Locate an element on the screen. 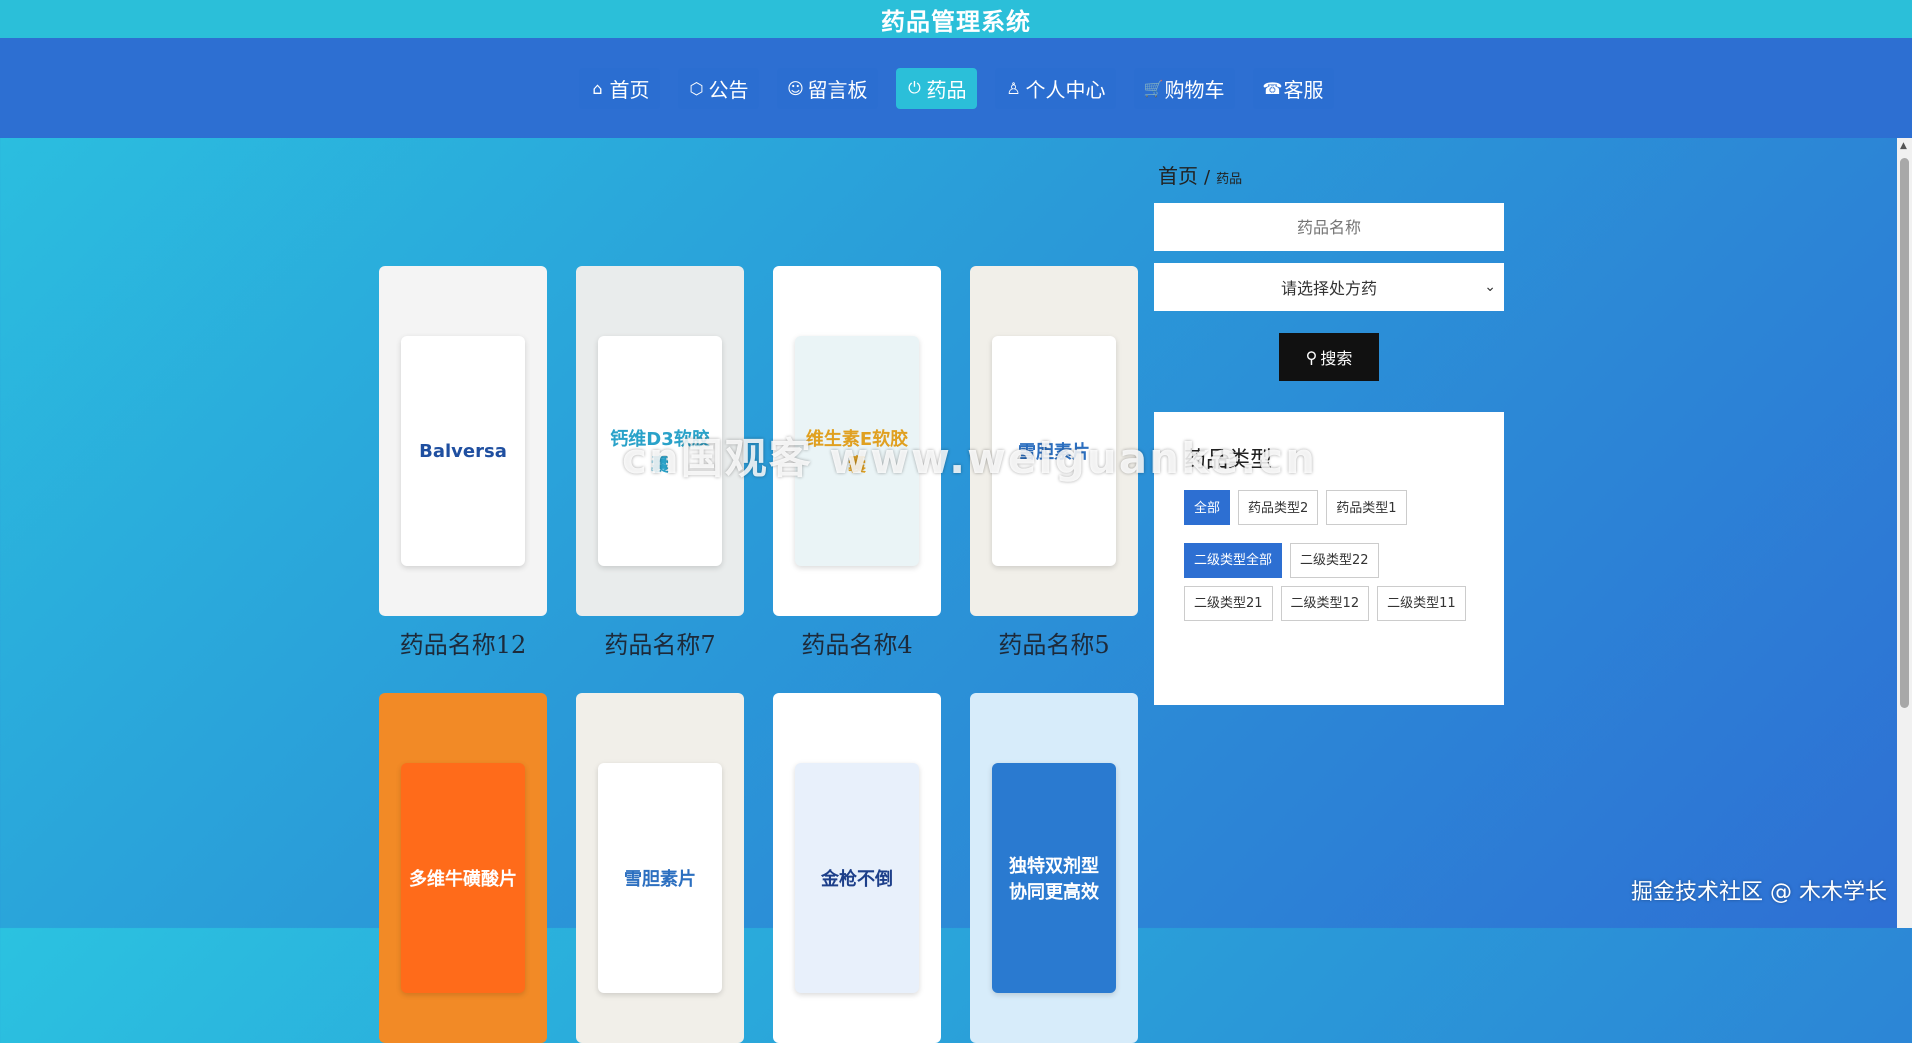  product-package-label: 独特双剂型 协同更高效 is located at coordinates (1054, 878).